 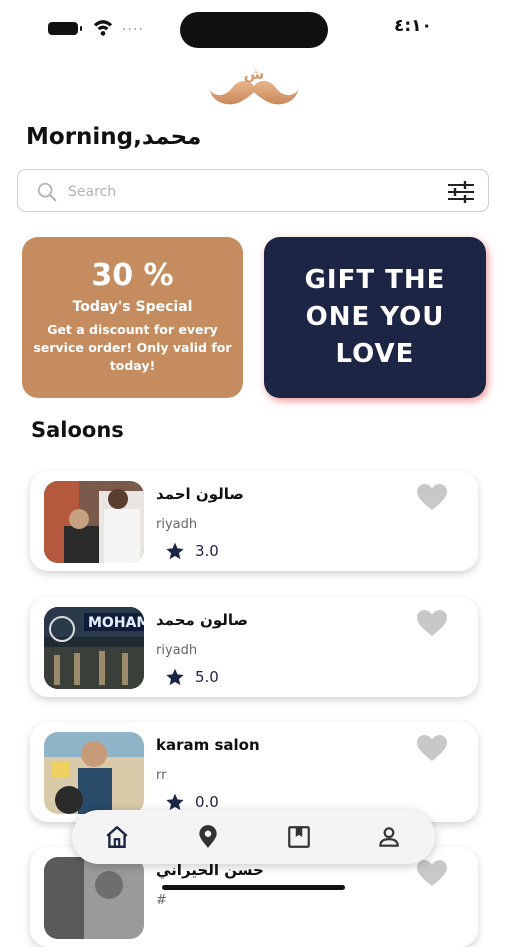 What do you see at coordinates (254, 647) in the screenshot?
I see `saloon-card: MOHAM صالون محمد riyadh 5.0` at bounding box center [254, 647].